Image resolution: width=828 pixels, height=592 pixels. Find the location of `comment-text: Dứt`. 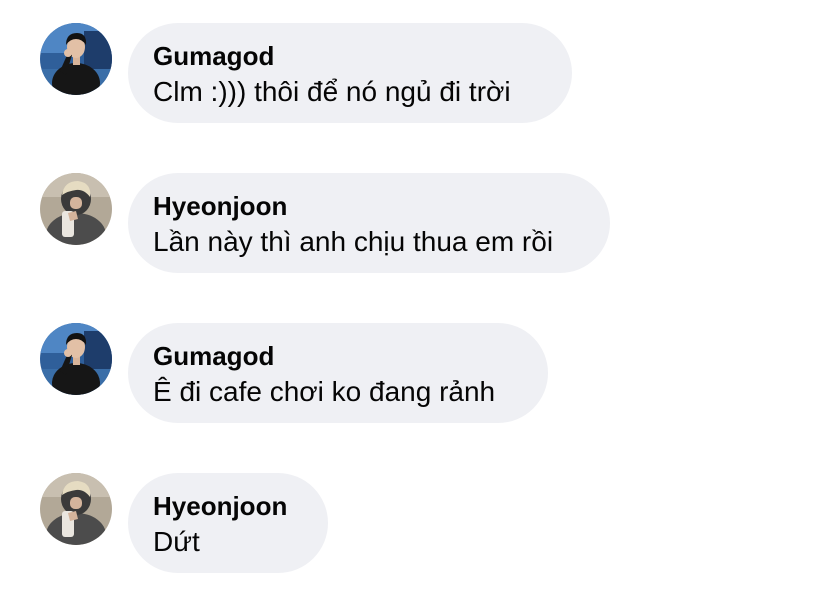

comment-text: Dứt is located at coordinates (176, 541).